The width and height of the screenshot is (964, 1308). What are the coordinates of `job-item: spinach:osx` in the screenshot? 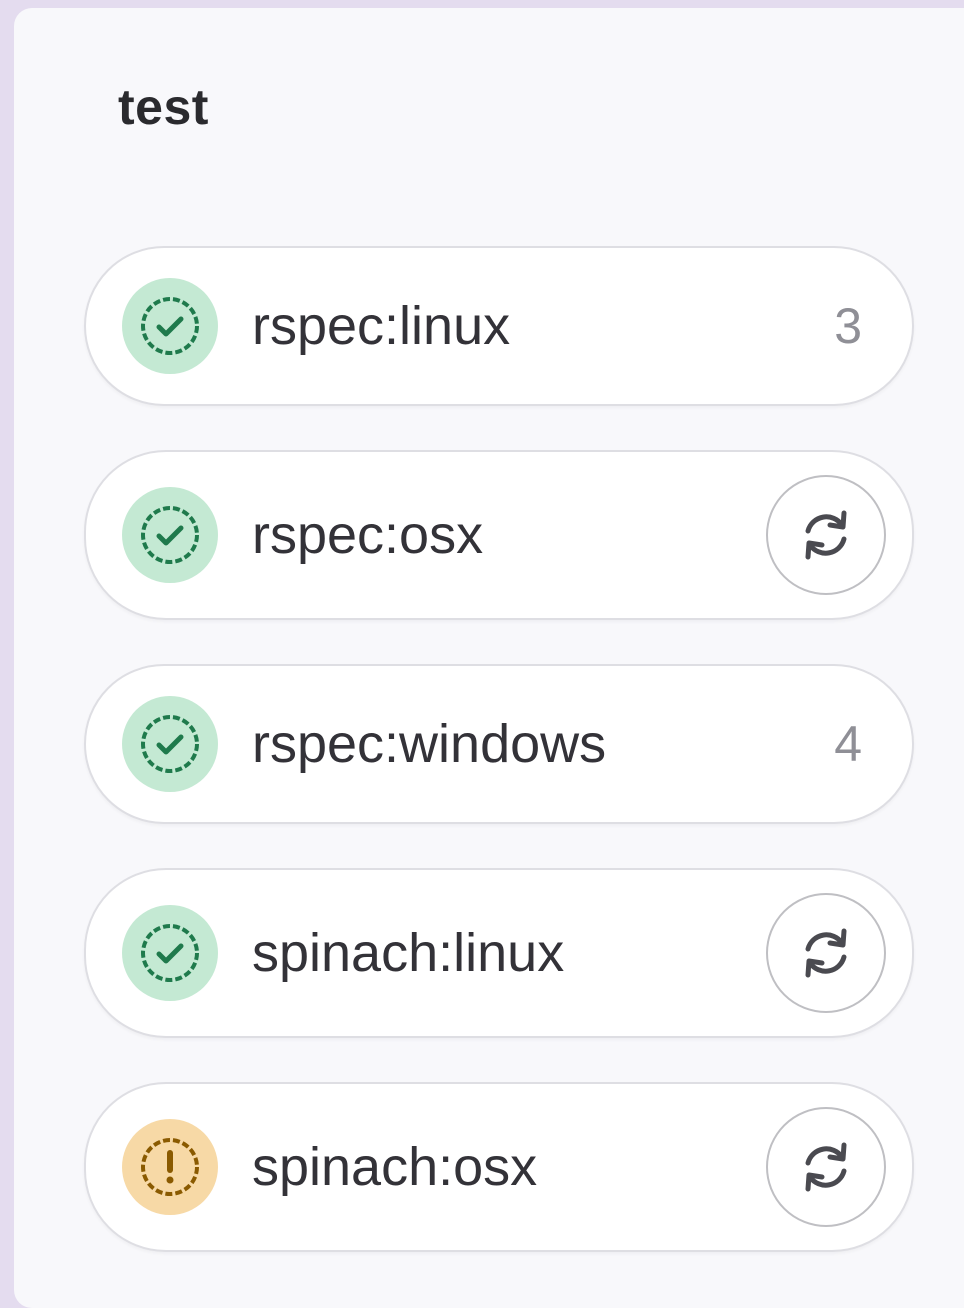 It's located at (499, 1167).